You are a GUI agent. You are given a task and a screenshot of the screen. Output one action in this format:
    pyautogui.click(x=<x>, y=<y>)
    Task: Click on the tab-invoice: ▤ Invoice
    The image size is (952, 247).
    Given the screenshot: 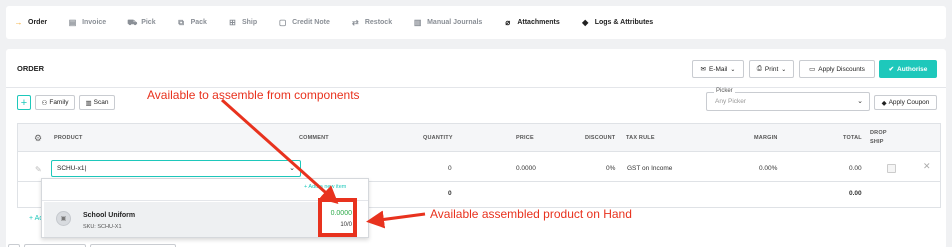 What is the action you would take?
    pyautogui.click(x=87, y=22)
    